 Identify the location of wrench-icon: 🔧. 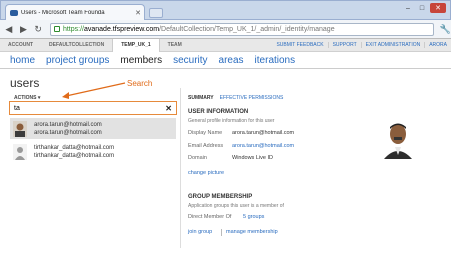
(445, 29).